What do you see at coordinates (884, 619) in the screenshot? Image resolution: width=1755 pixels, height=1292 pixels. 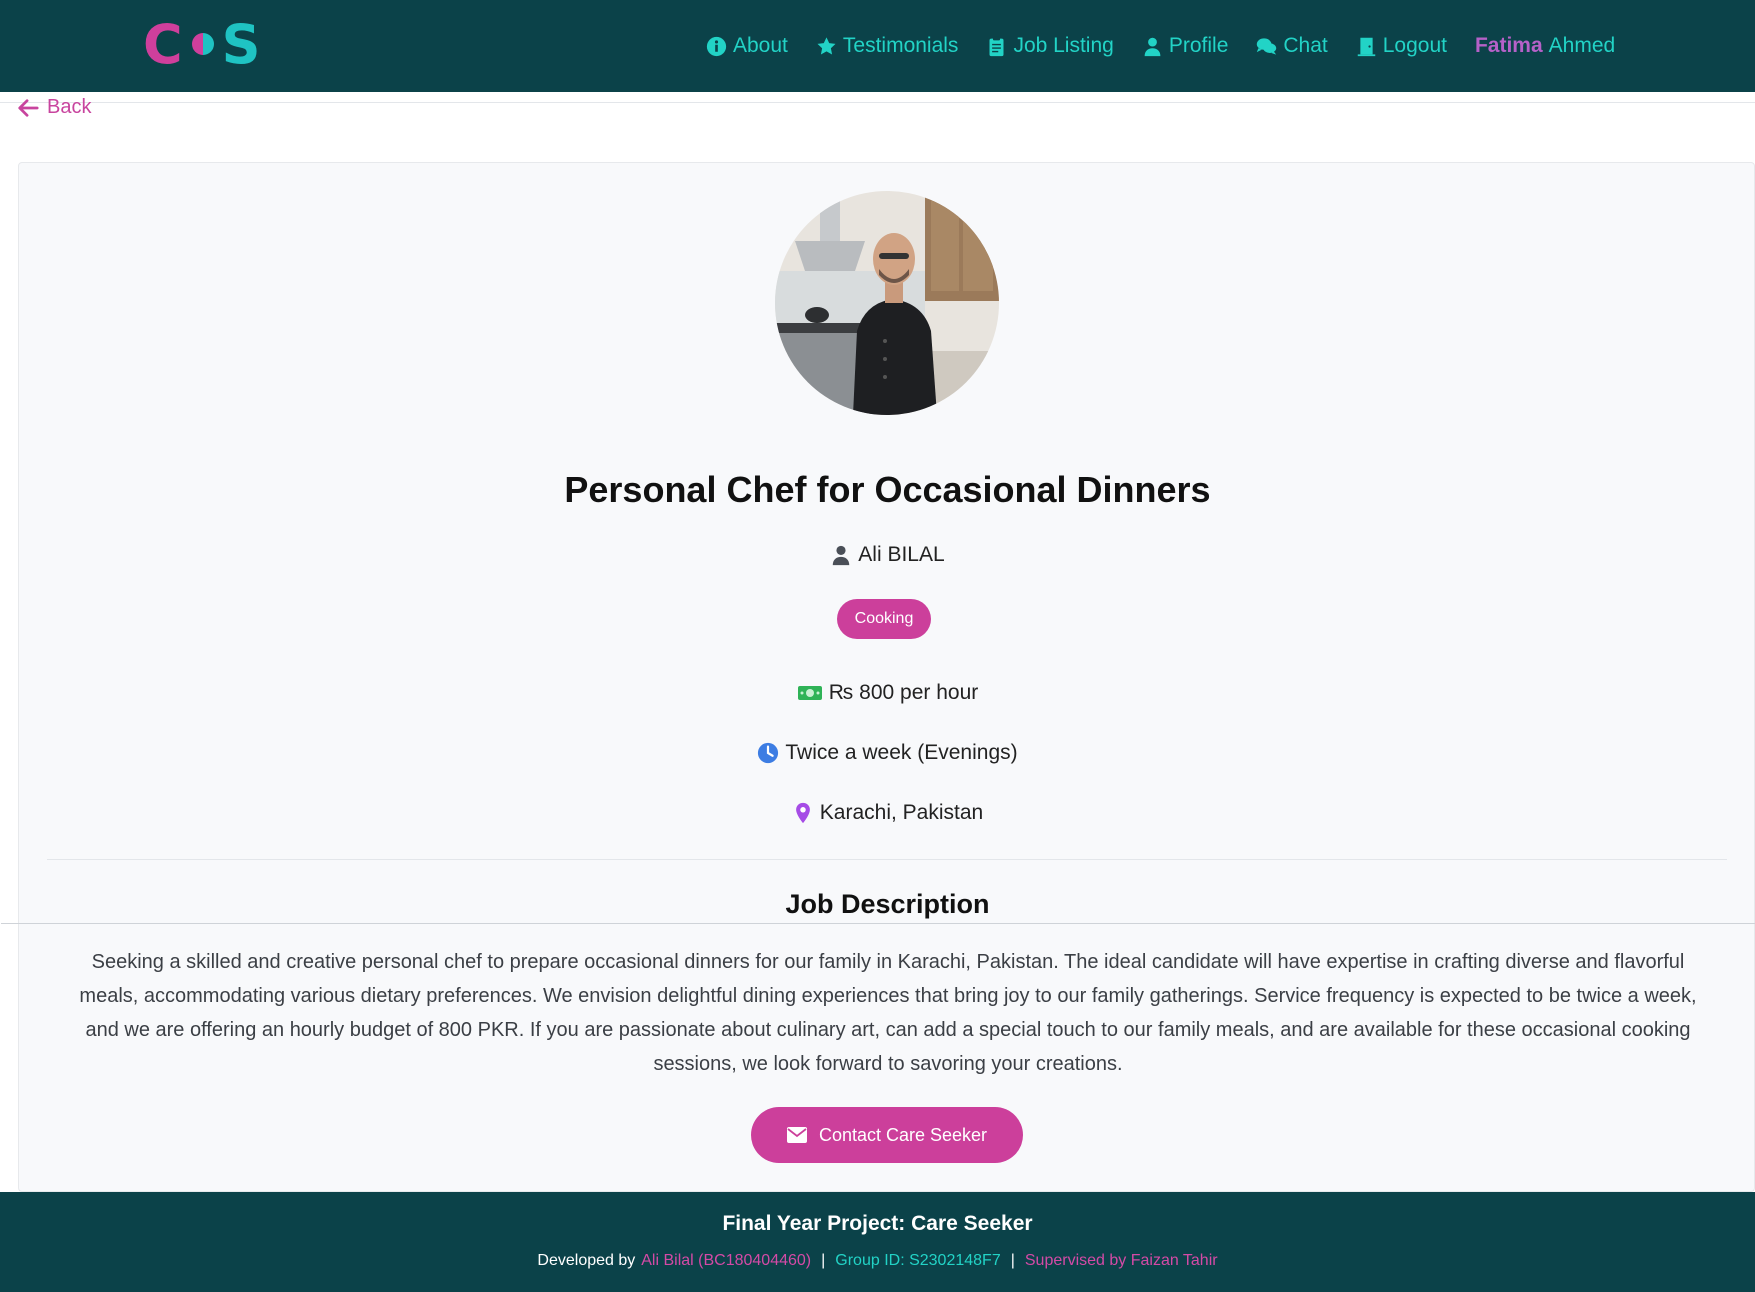 I see `category-badge: Cooking` at bounding box center [884, 619].